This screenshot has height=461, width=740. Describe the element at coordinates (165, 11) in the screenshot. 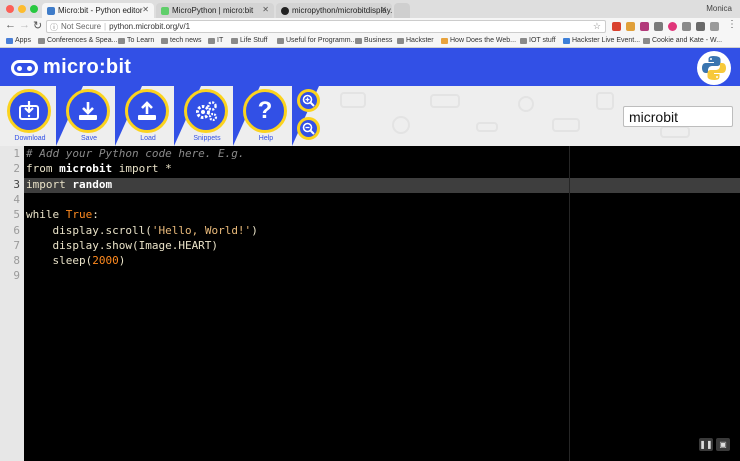

I see `microbit-favicon-icon` at that location.